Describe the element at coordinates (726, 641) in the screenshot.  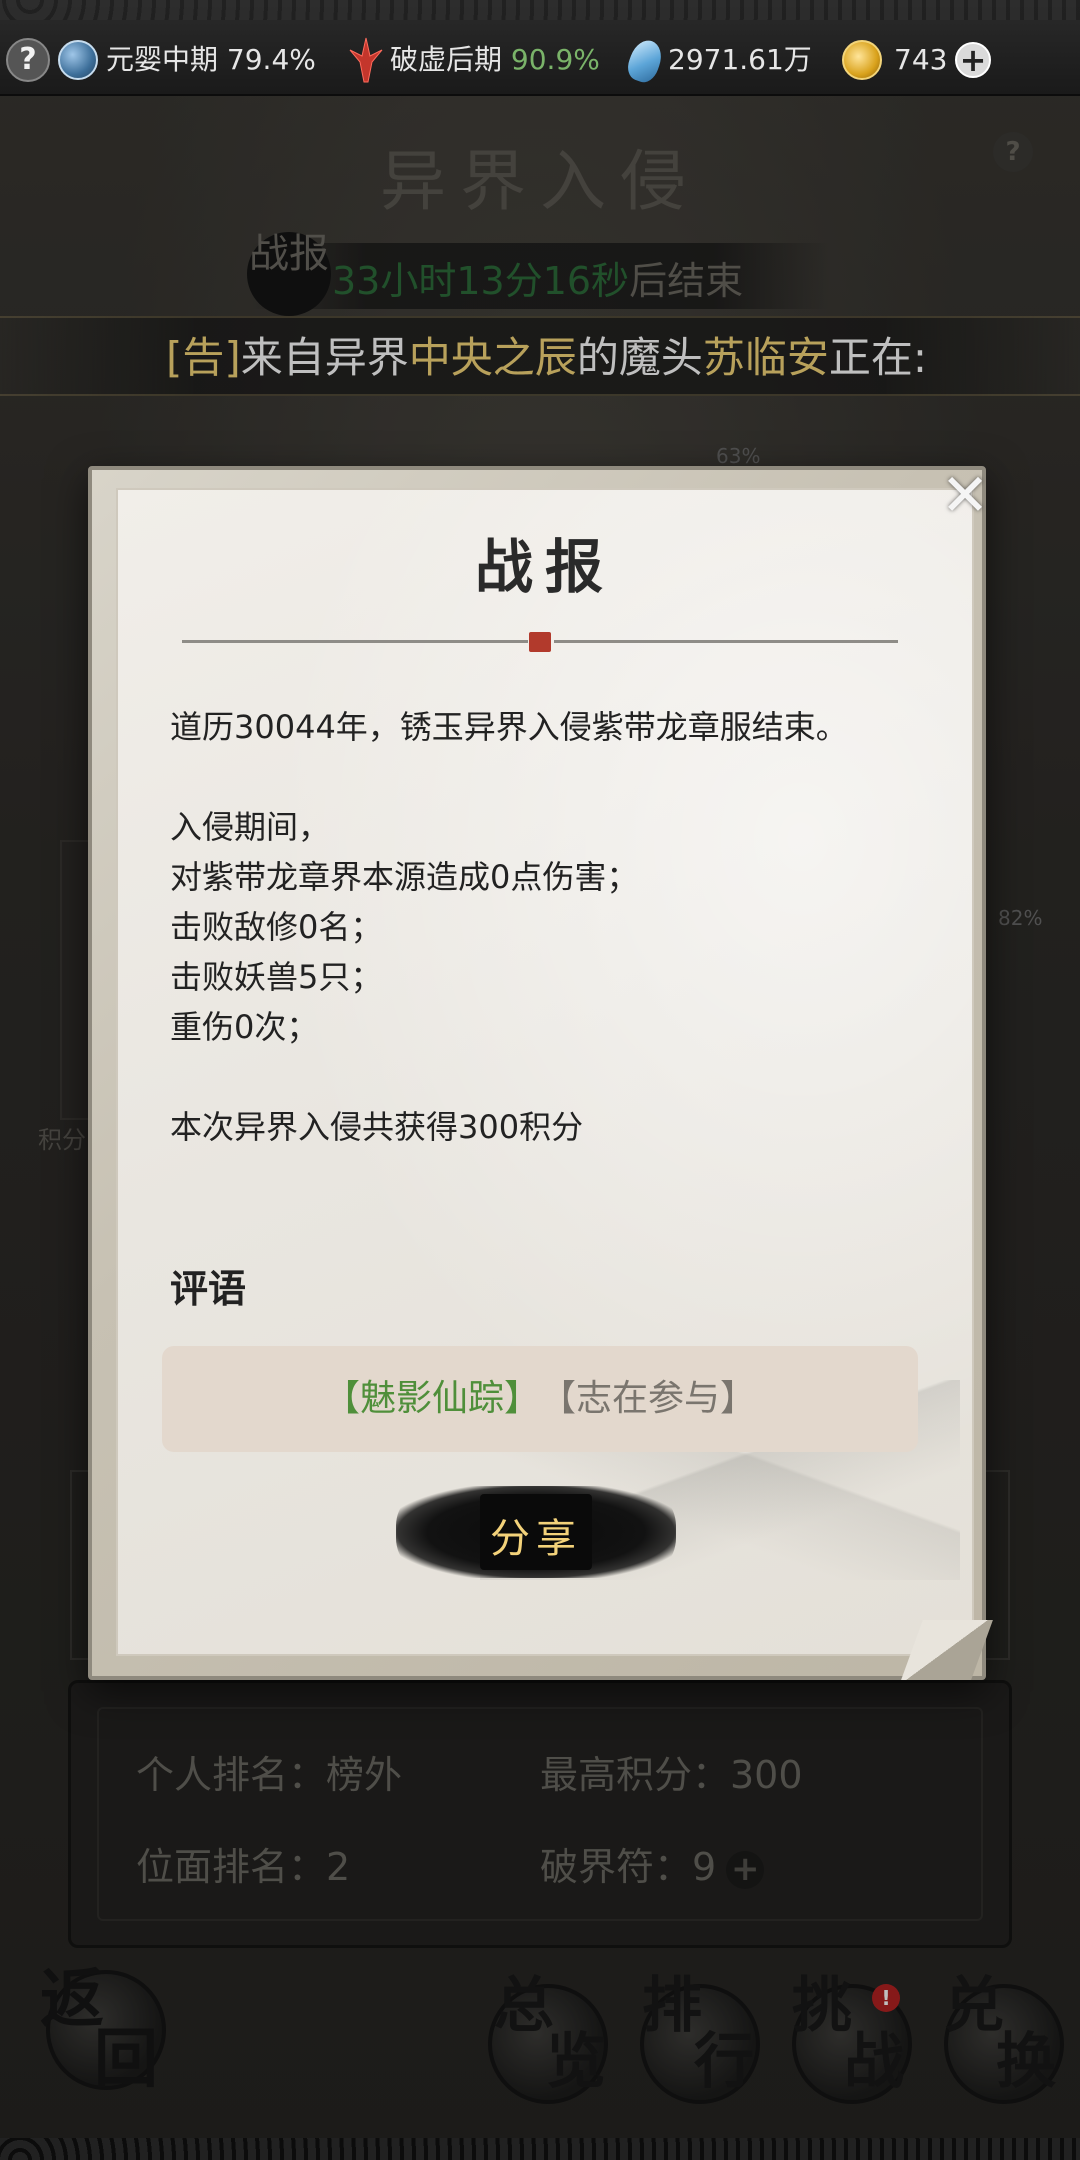
I see `title-divider-right` at that location.